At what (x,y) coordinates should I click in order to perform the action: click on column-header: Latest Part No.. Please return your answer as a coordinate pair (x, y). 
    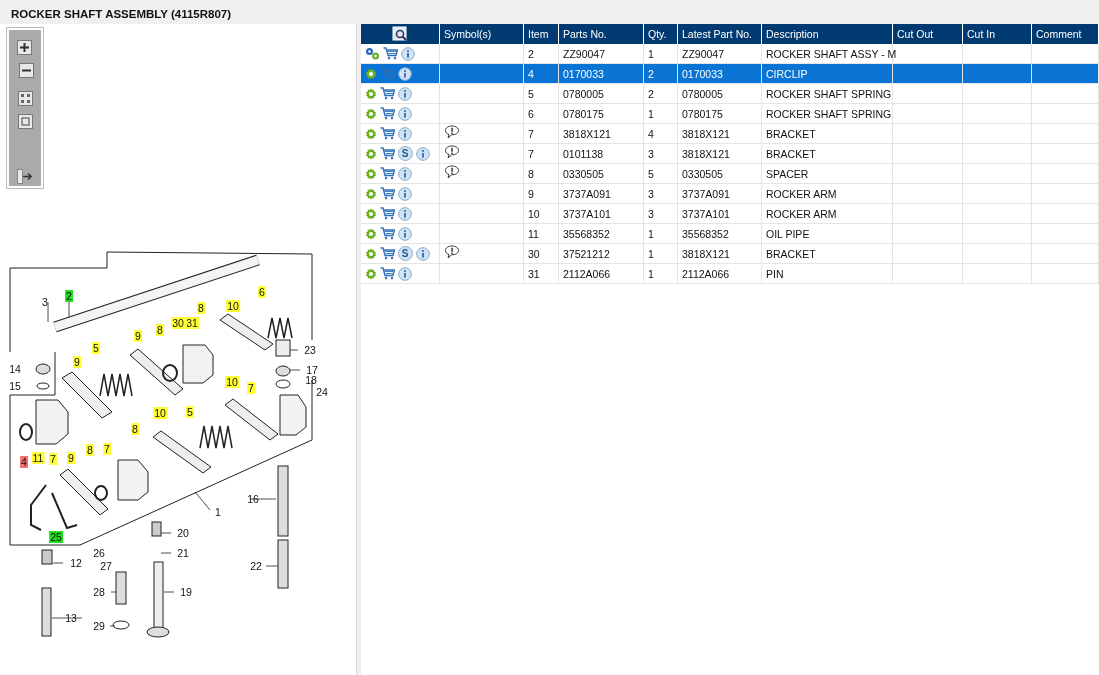
    Looking at the image, I should click on (719, 34).